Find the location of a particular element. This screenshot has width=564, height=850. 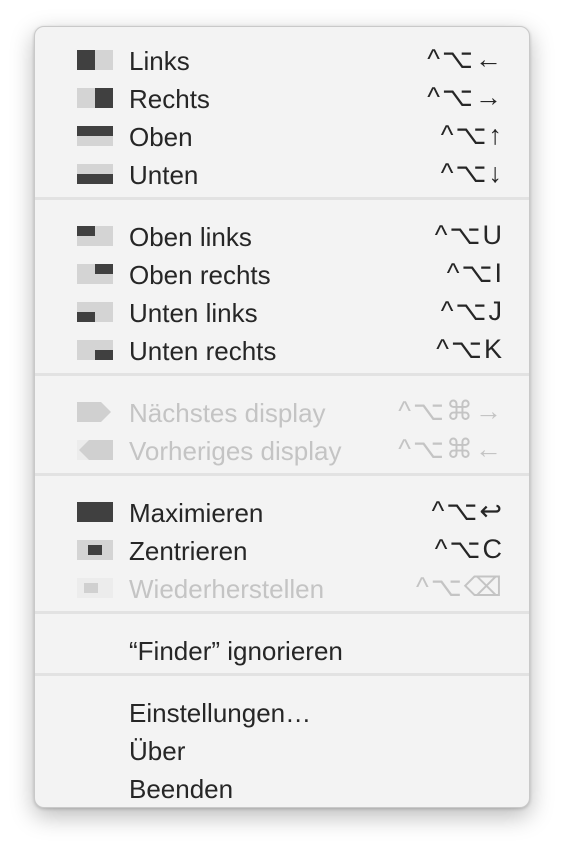

bottom-right-quarter-icon is located at coordinates (95, 350).